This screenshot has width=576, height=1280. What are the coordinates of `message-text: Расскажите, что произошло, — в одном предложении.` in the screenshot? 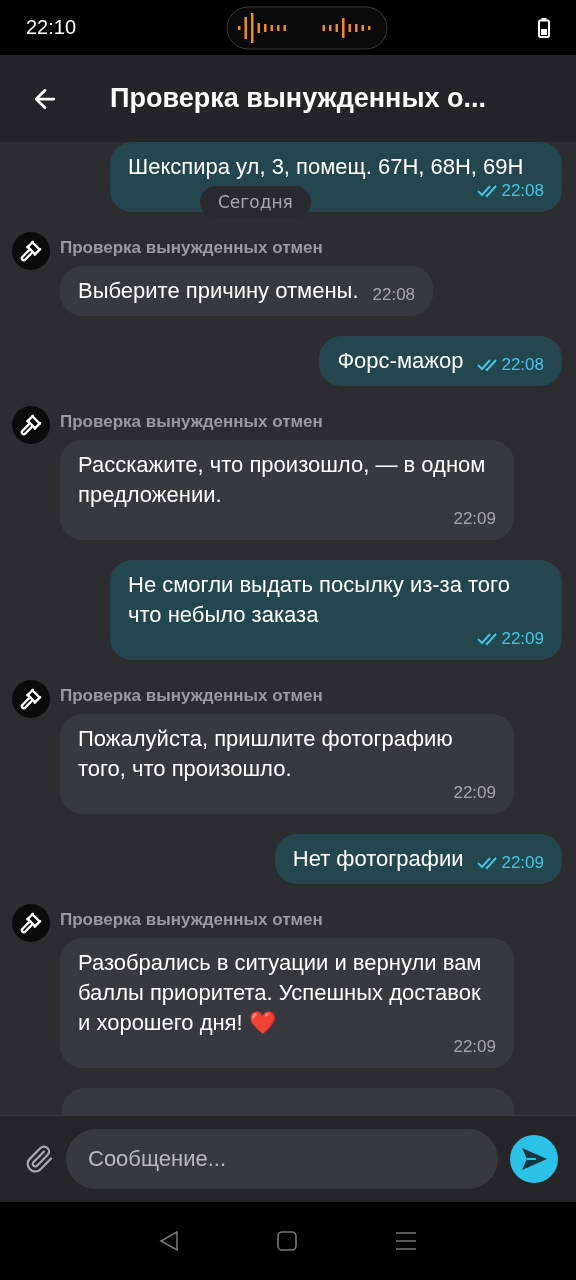 It's located at (282, 480).